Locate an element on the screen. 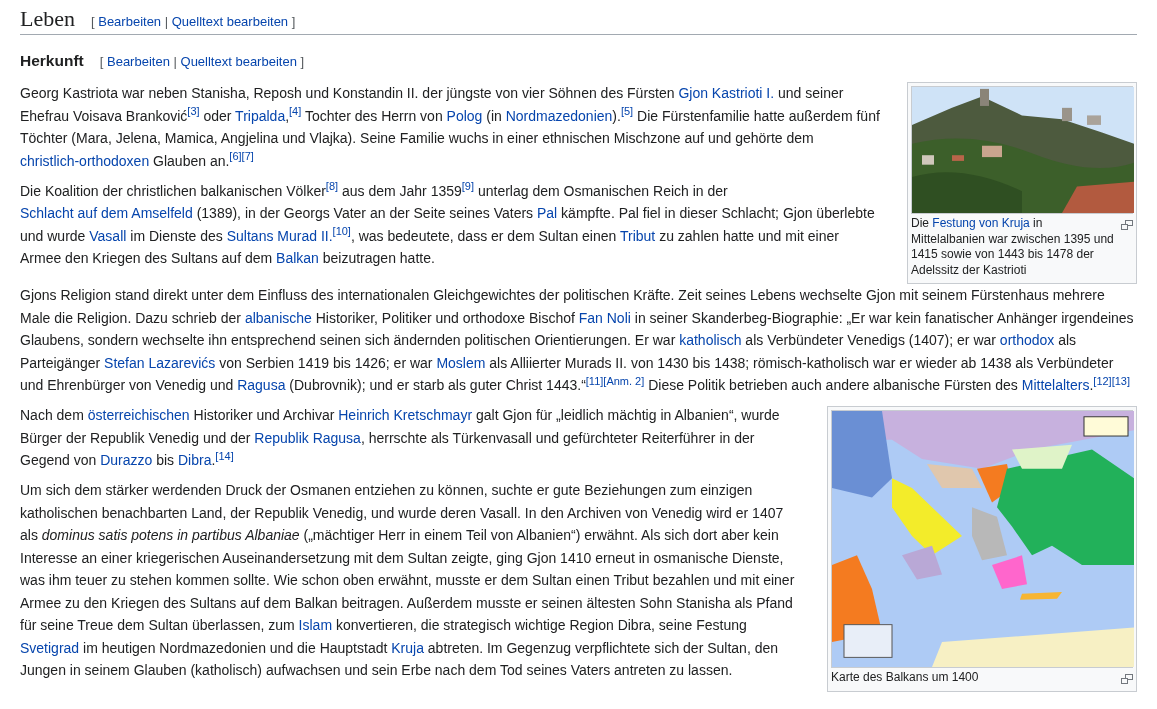  reference-link: [10] is located at coordinates (341, 231).